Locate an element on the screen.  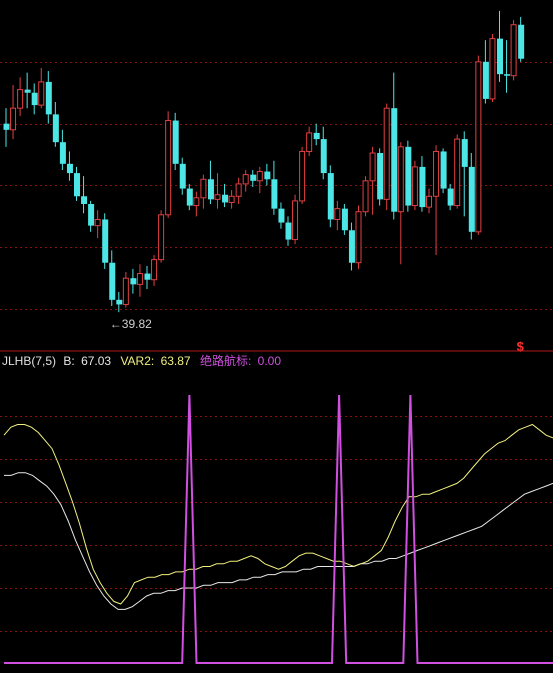
beacon-value: 0.00 is located at coordinates (270, 361).